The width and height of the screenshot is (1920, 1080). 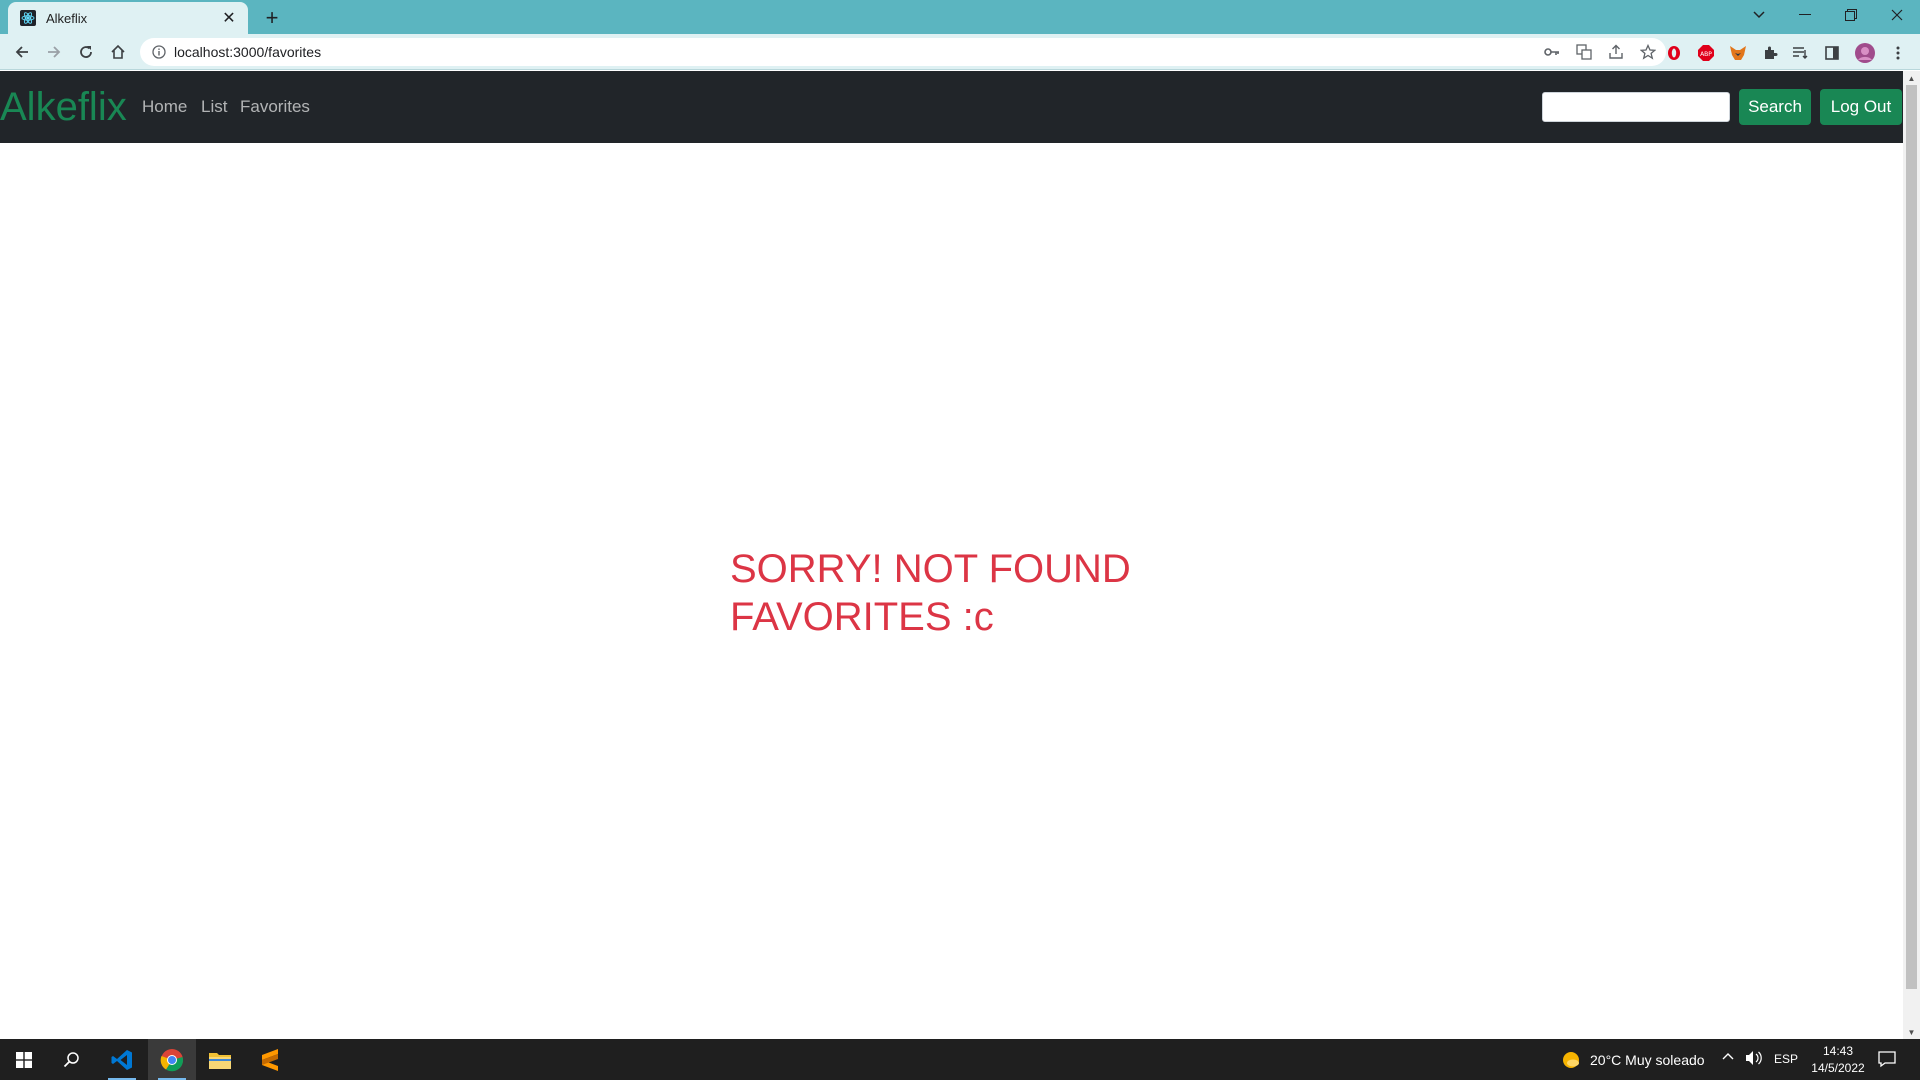 I want to click on nav-link-home: Home, so click(x=164, y=107).